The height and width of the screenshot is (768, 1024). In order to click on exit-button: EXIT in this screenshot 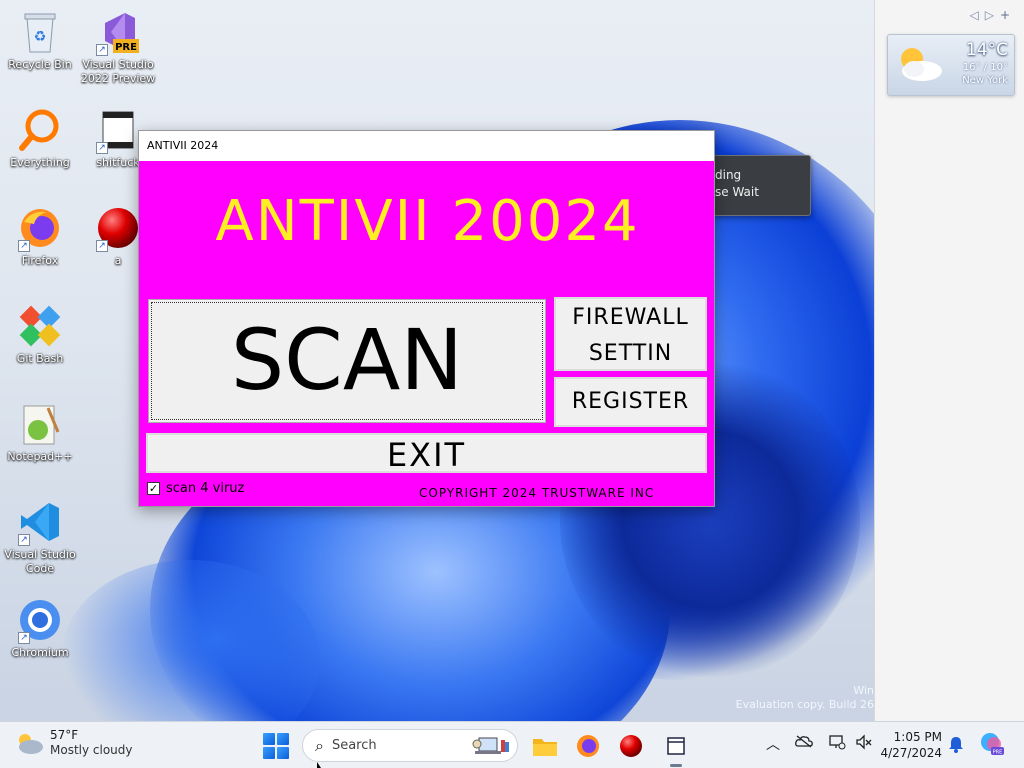, I will do `click(426, 453)`.